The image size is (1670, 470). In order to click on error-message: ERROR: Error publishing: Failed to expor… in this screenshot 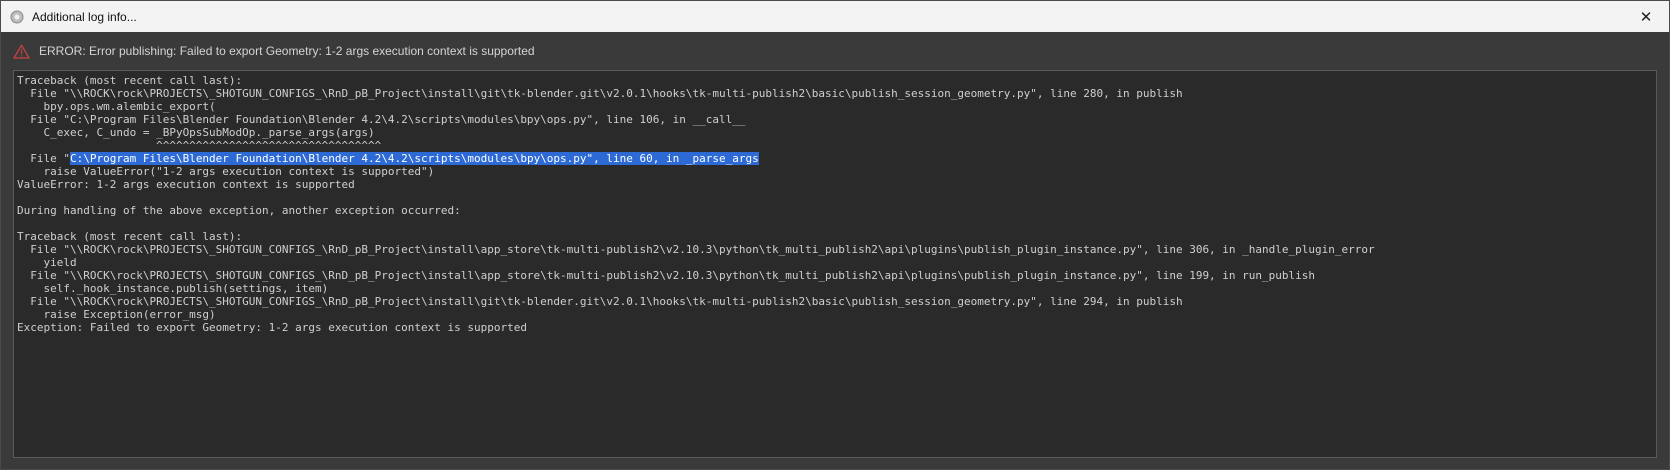, I will do `click(287, 51)`.